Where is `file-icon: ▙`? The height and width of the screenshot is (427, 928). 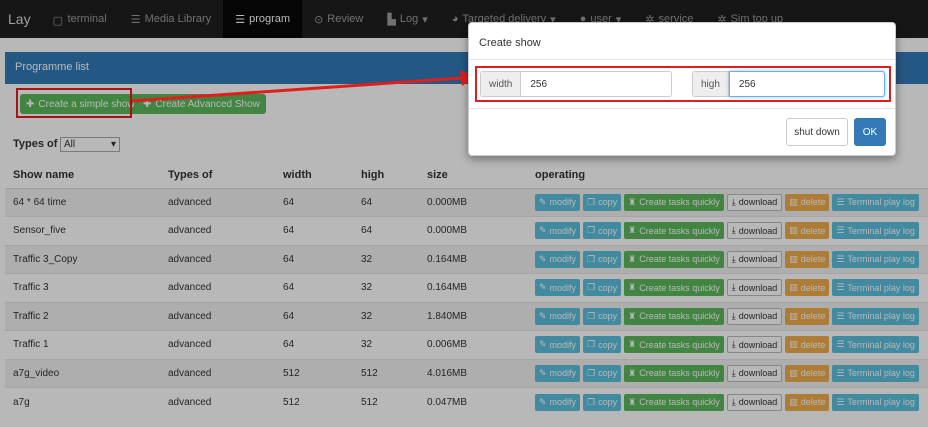 file-icon: ▙ is located at coordinates (391, 19).